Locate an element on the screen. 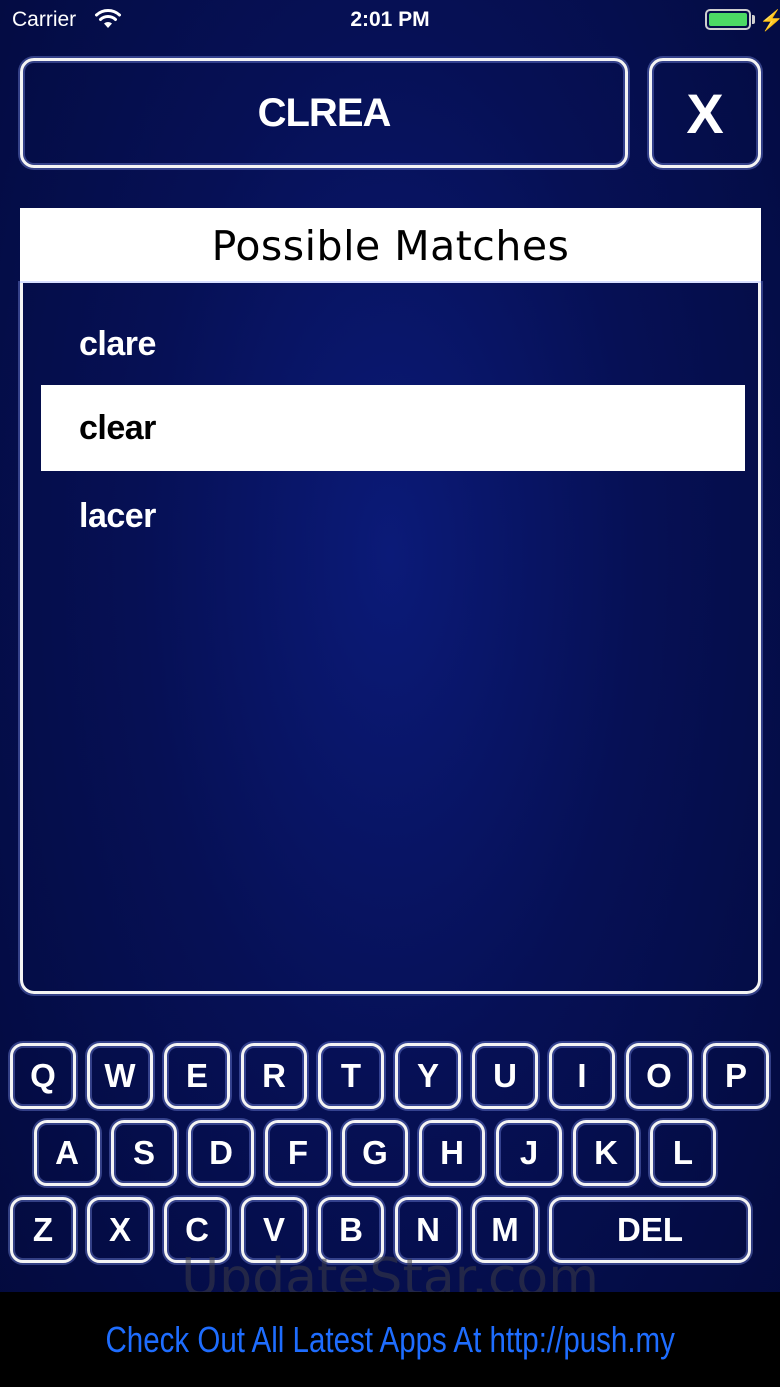 This screenshot has height=1387, width=780. word-display-text: CLREA is located at coordinates (324, 112).